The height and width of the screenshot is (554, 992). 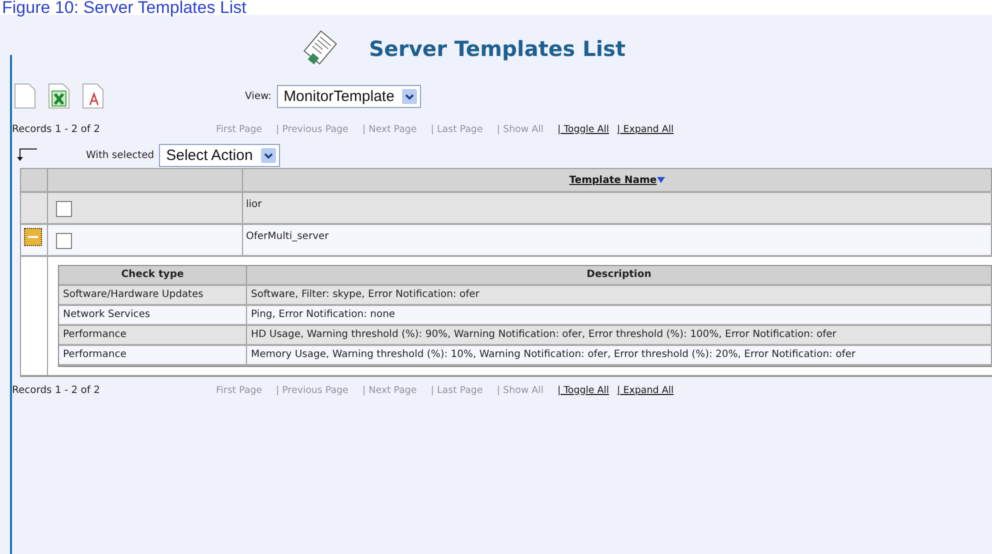 I want to click on table-cell: Software/Hardware Updates, so click(x=153, y=295).